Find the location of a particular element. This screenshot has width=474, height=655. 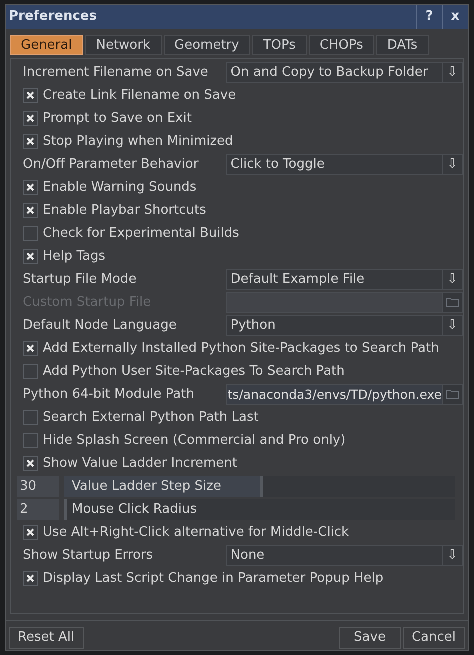

checkbox-label: Display Last Script Change in Parameter Popup Help is located at coordinates (213, 579).